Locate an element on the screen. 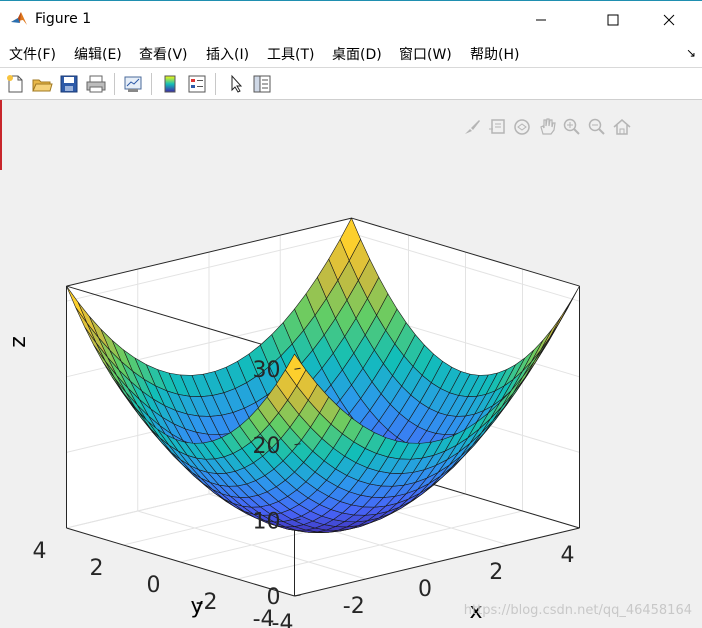 This screenshot has width=702, height=628. close-button is located at coordinates (669, 20).